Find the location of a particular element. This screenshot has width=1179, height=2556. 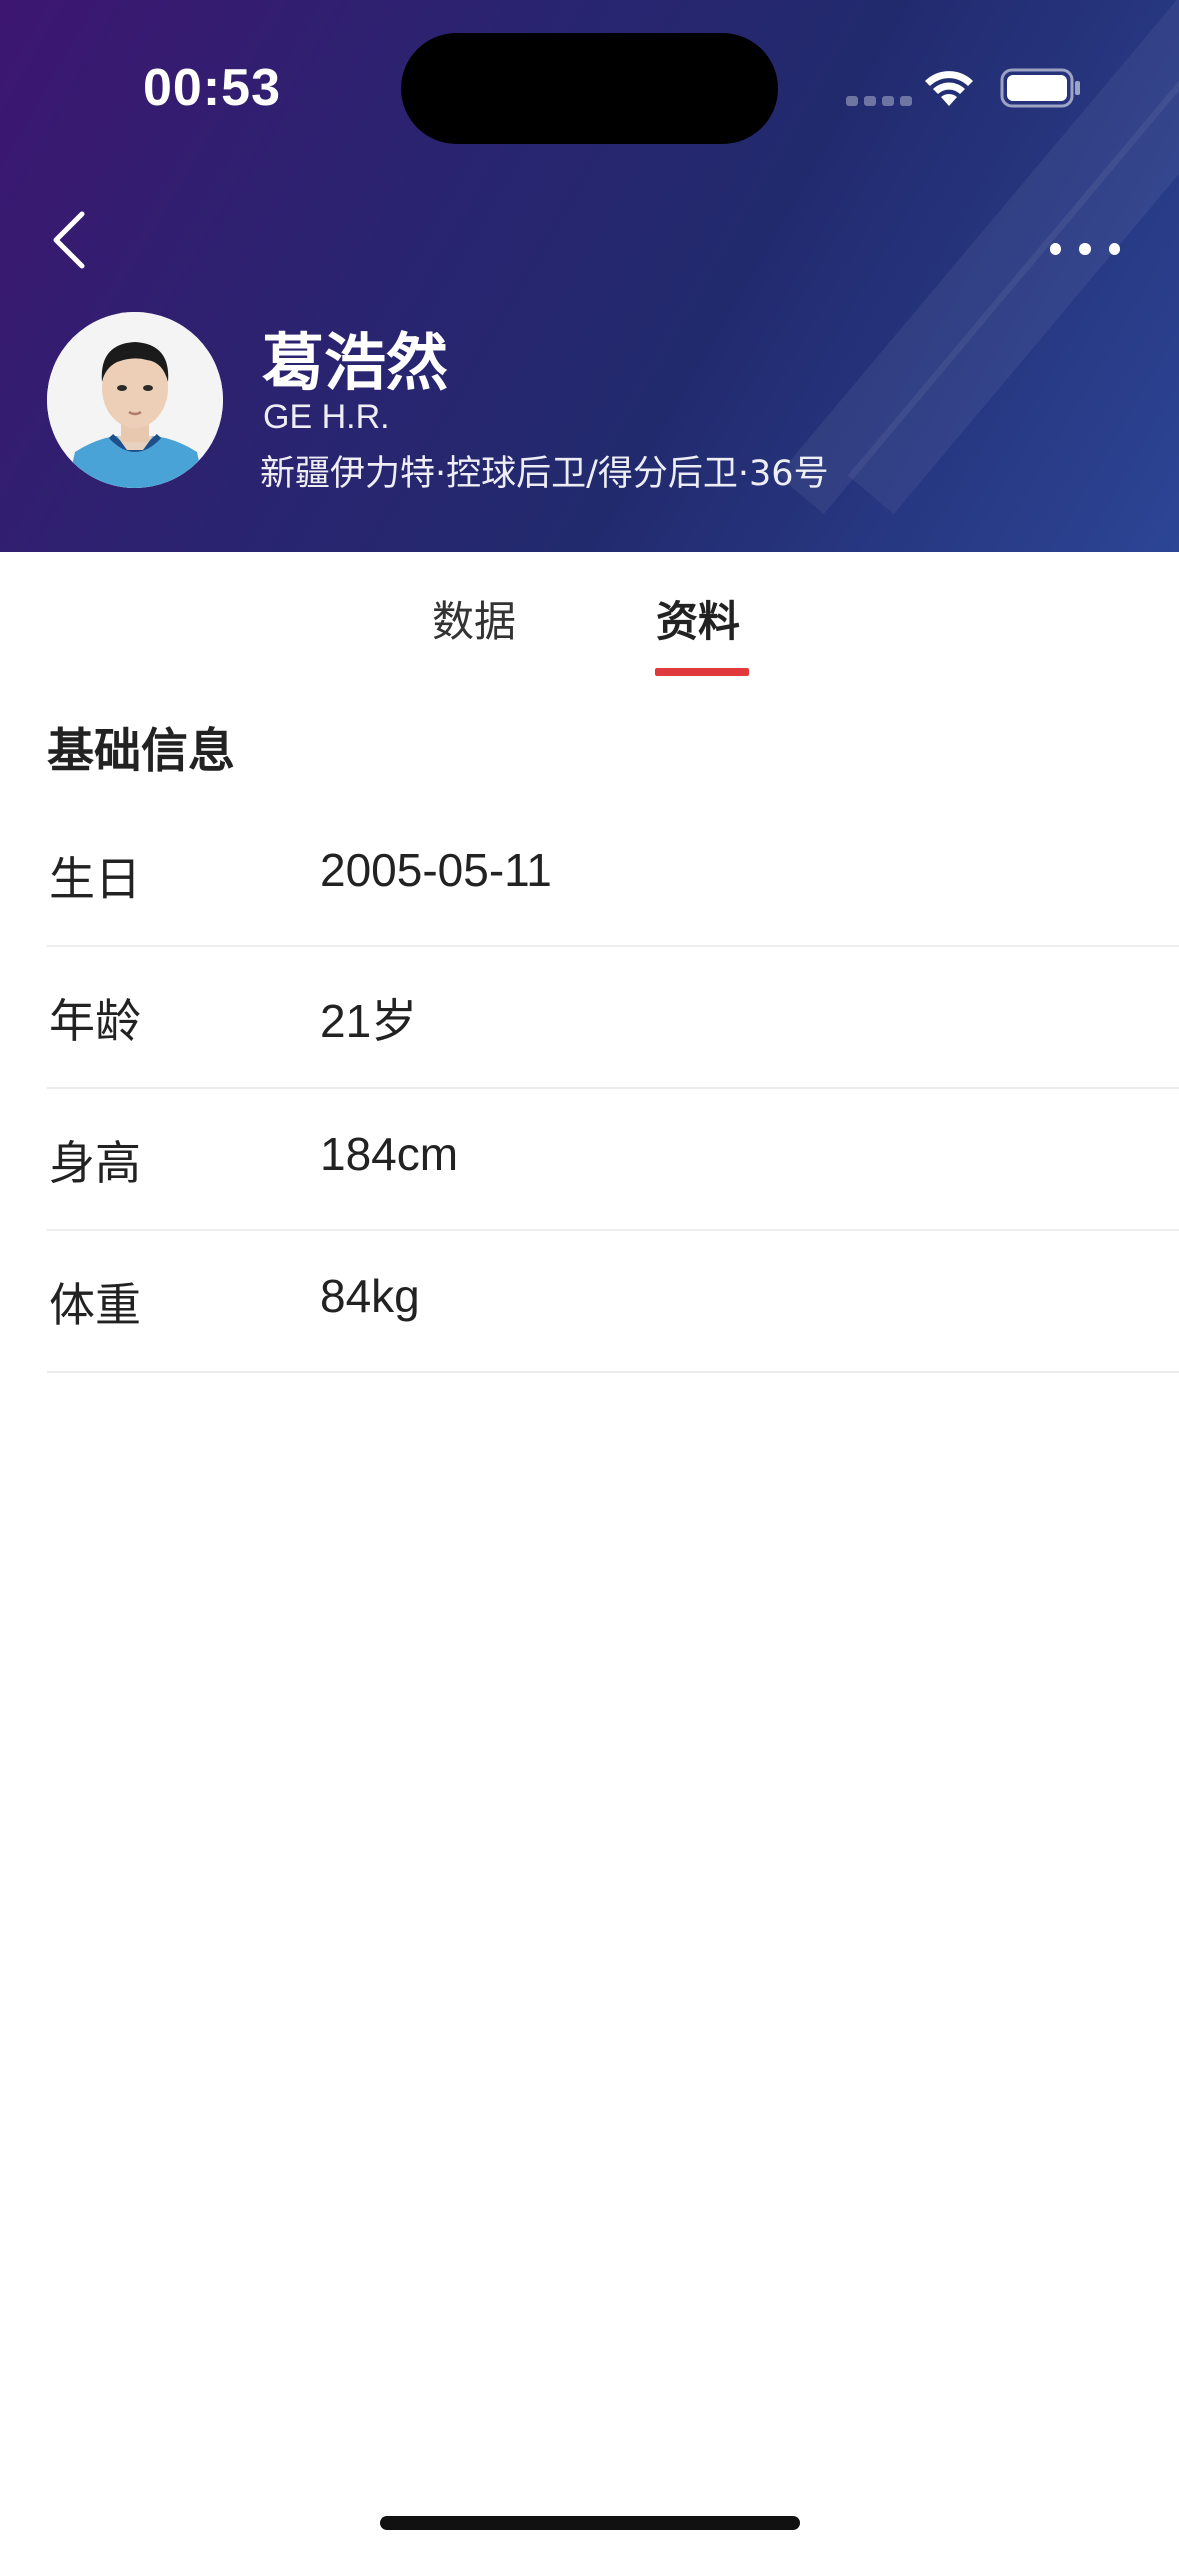

info-row-age: 年龄 21岁 is located at coordinates (613, 1018).